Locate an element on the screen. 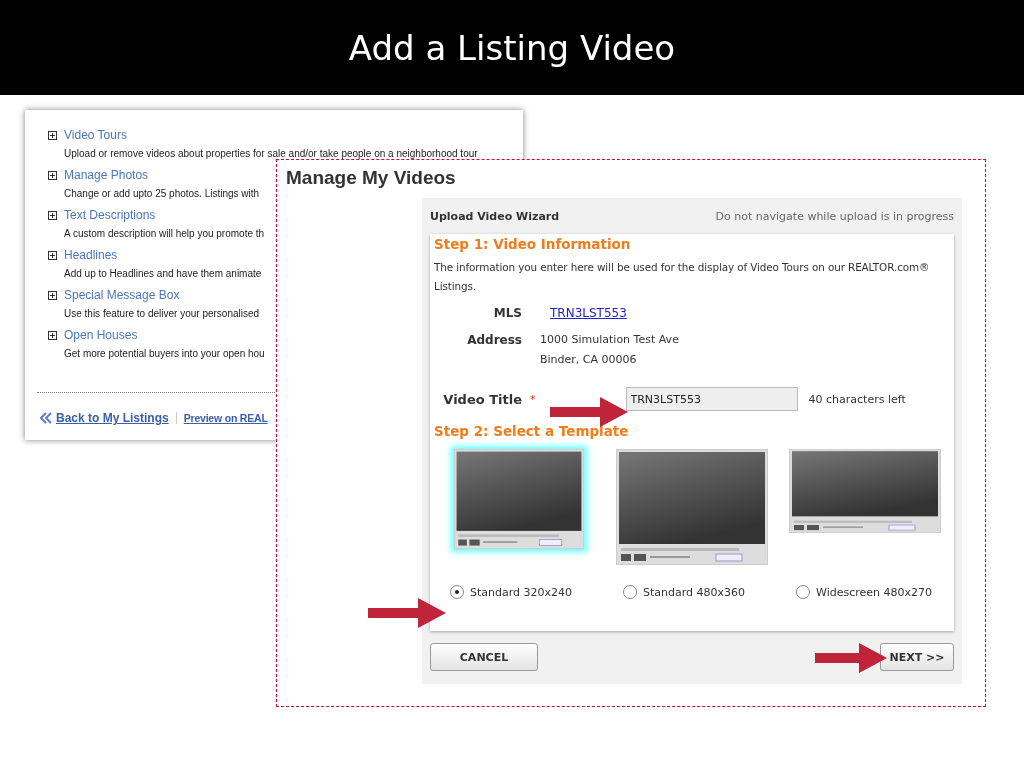 The image size is (1024, 768). section-description: Use this feature to deliver your personalised is located at coordinates (162, 314).